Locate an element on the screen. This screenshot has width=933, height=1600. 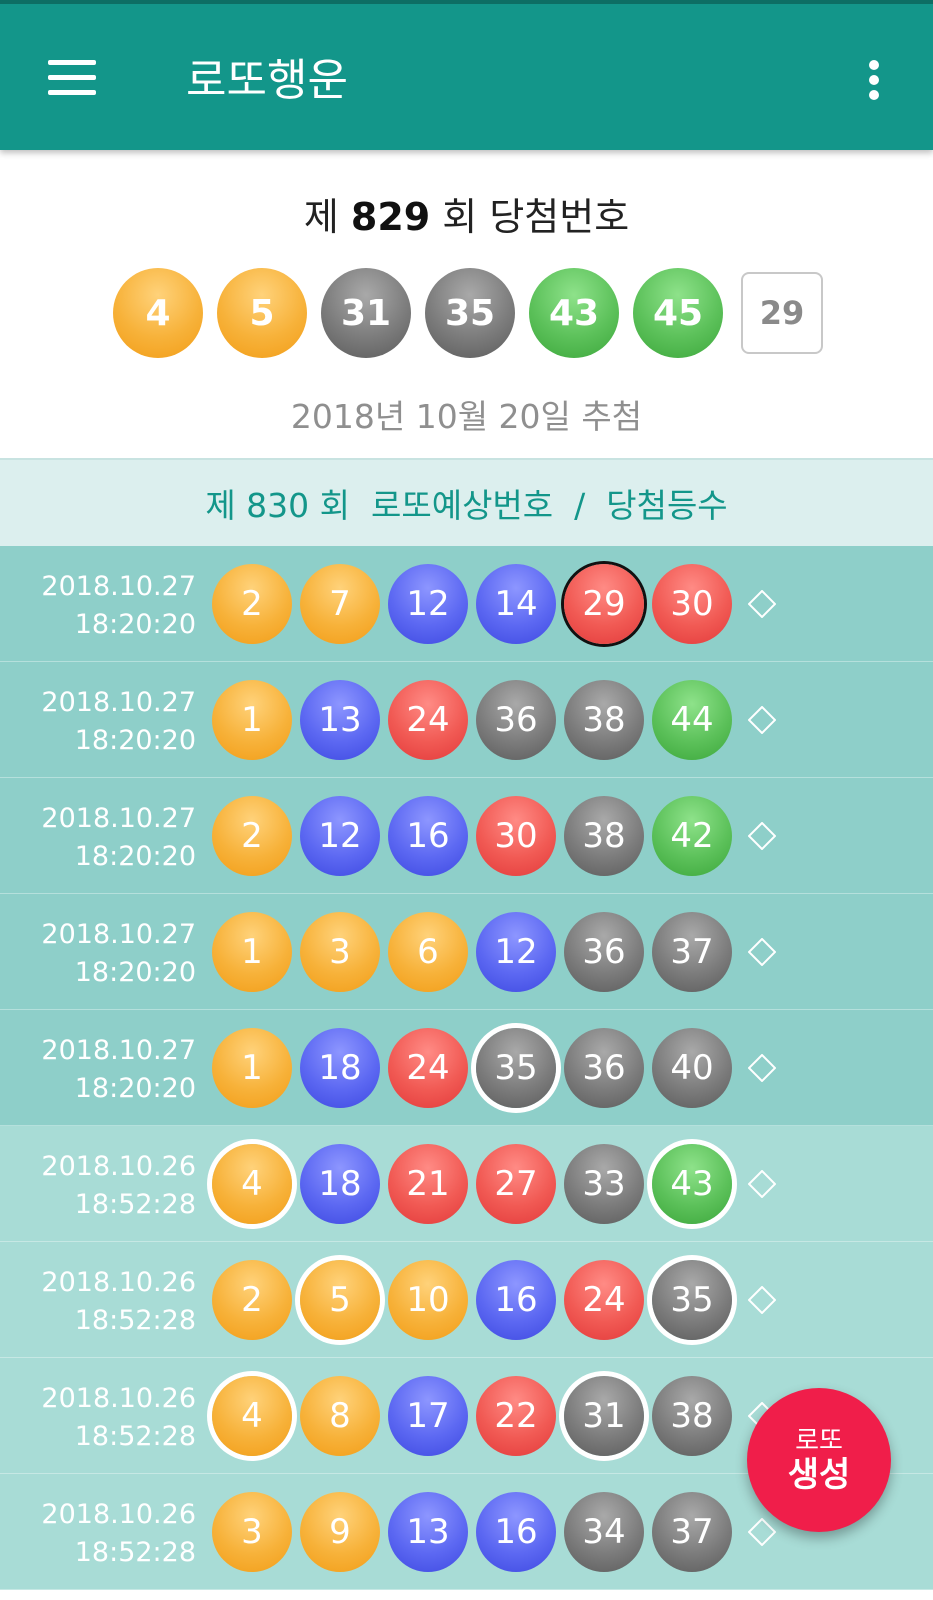
overflow-menu-button is located at coordinates (874, 80).